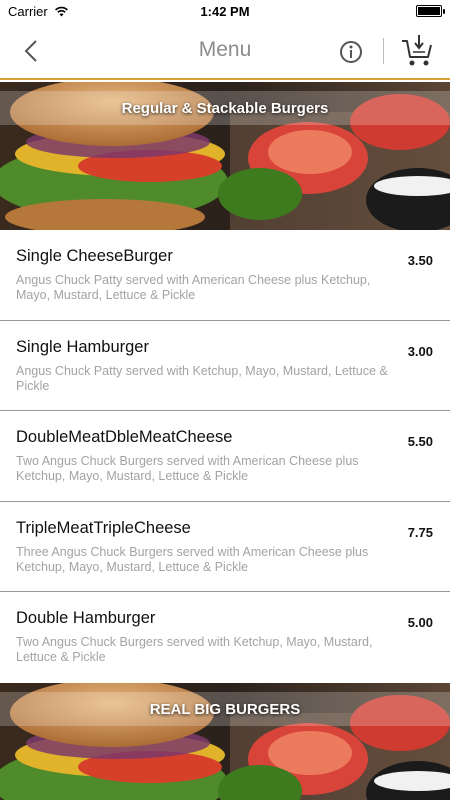  I want to click on item-name: Single CheeseBurger, so click(94, 256).